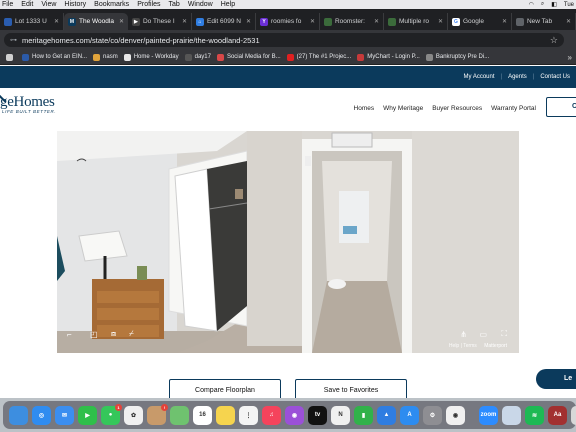 The width and height of the screenshot is (576, 432). I want to click on browser-tab: Yroomies fo ✕, so click(288, 21).